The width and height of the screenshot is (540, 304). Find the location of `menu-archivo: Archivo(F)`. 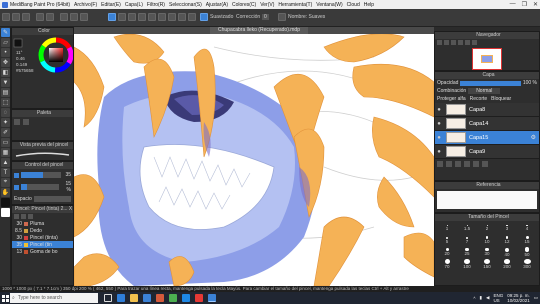

menu-archivo: Archivo(F) is located at coordinates (85, 5).